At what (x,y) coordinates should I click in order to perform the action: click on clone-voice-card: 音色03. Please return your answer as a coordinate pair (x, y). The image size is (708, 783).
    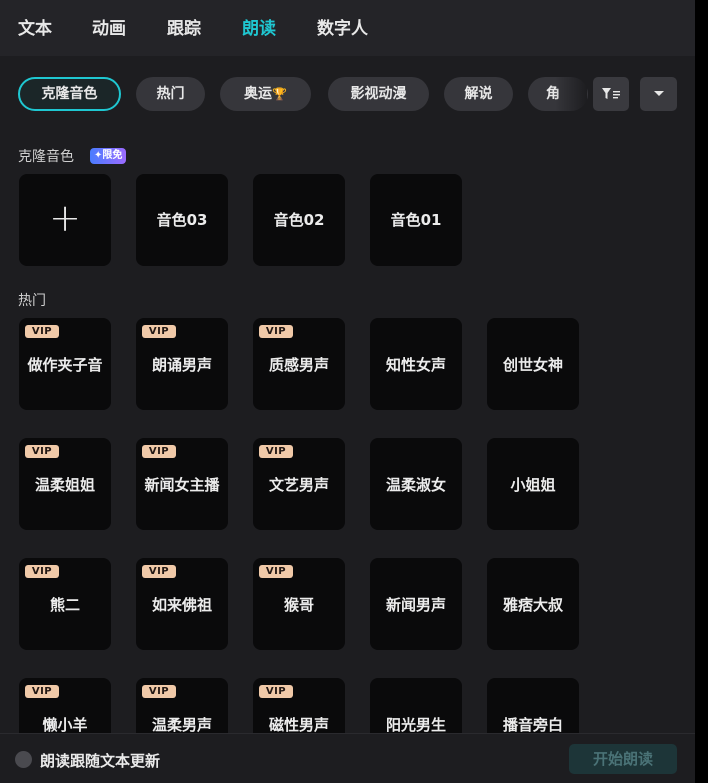
    Looking at the image, I should click on (182, 220).